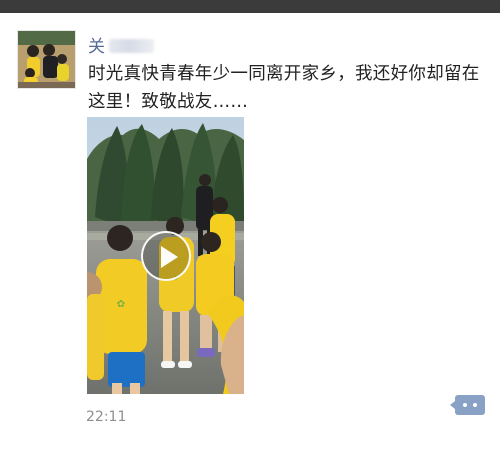 The image size is (500, 453). Describe the element at coordinates (96, 47) in the screenshot. I see `author-name-text: 关` at that location.